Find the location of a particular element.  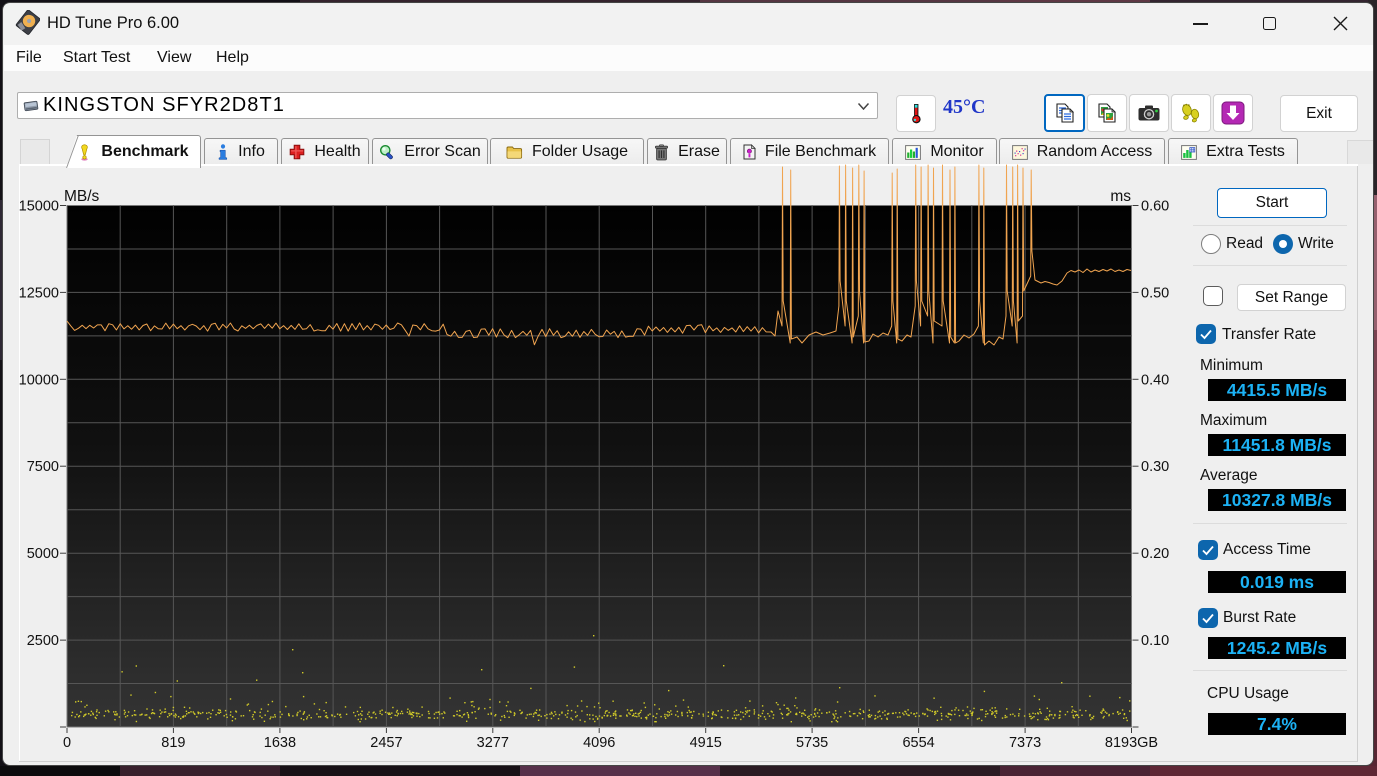

svg-text: 6554 is located at coordinates (918, 743).